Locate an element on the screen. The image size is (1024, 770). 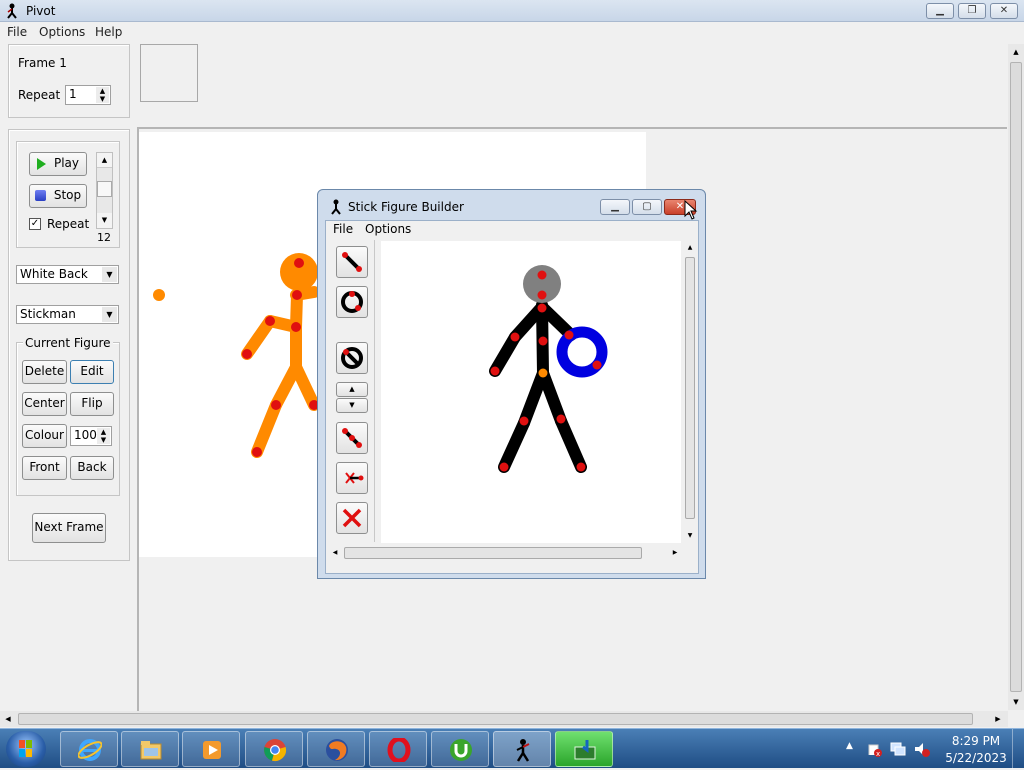
builder-horizontal-thumb is located at coordinates (493, 553).